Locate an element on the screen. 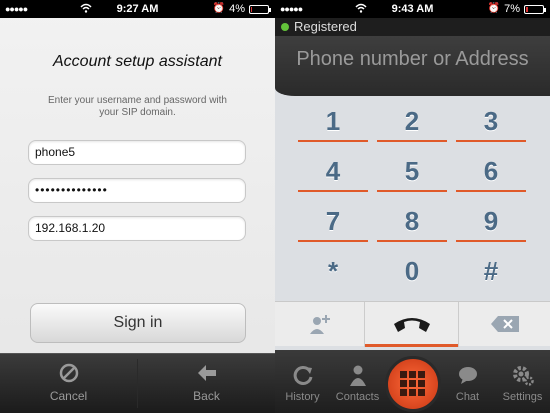 The image size is (550, 413). key-label: 9 is located at coordinates (491, 221).